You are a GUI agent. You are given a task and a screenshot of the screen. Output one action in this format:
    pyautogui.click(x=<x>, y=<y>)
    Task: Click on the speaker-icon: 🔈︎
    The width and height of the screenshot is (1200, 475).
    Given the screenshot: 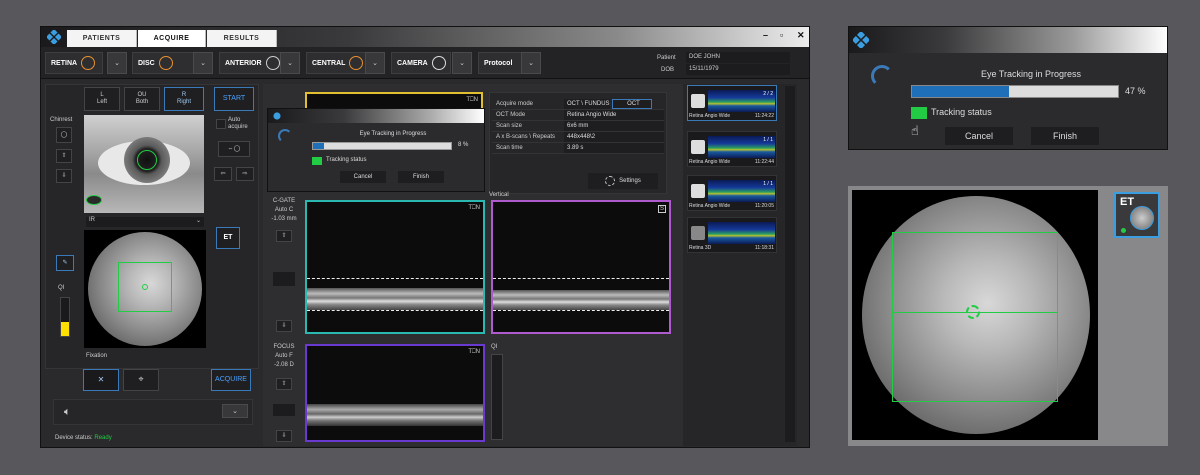 What is the action you would take?
    pyautogui.click(x=67, y=412)
    